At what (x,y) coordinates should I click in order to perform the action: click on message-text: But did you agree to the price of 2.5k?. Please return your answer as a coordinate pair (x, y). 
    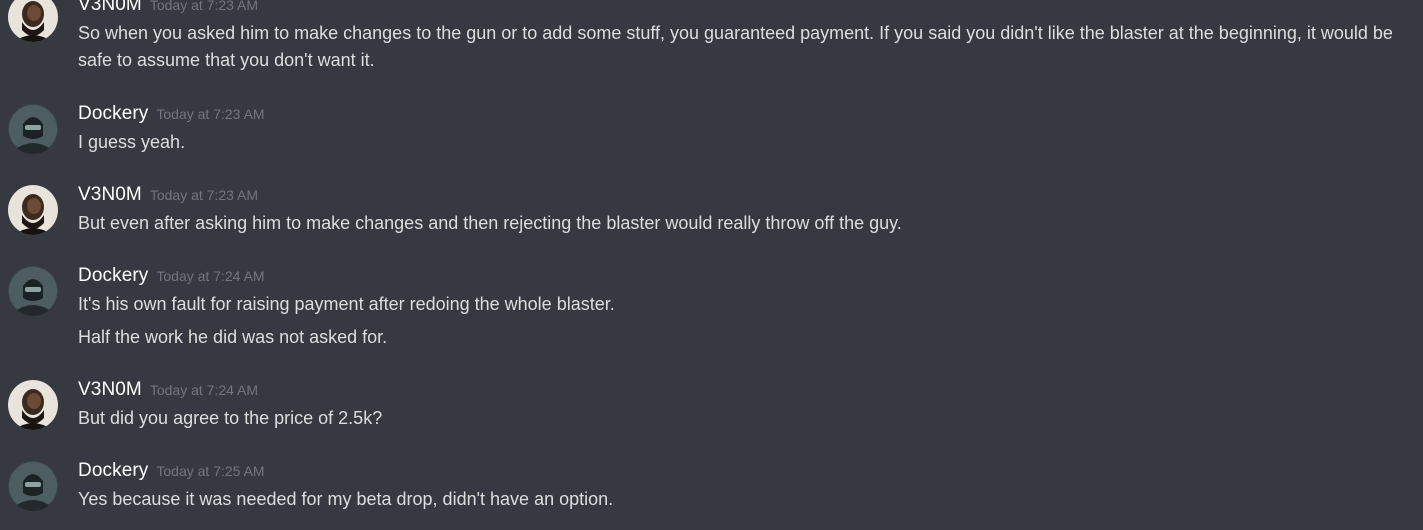
    Looking at the image, I should click on (230, 418).